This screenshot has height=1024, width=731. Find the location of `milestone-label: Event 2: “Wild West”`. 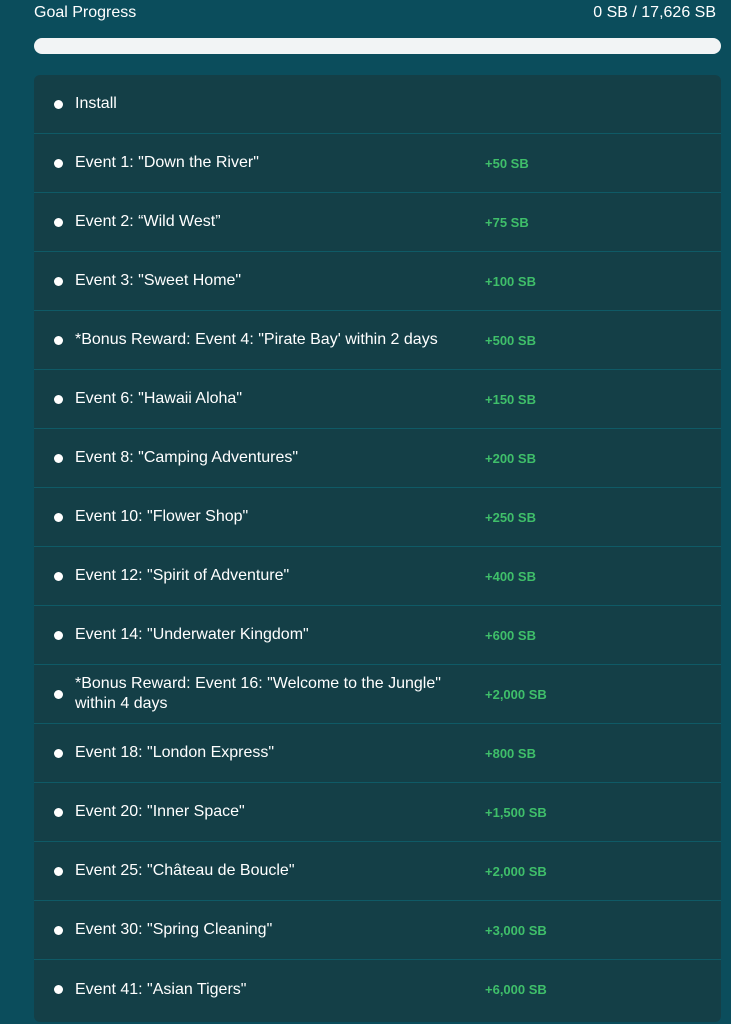

milestone-label: Event 2: “Wild West” is located at coordinates (148, 221).